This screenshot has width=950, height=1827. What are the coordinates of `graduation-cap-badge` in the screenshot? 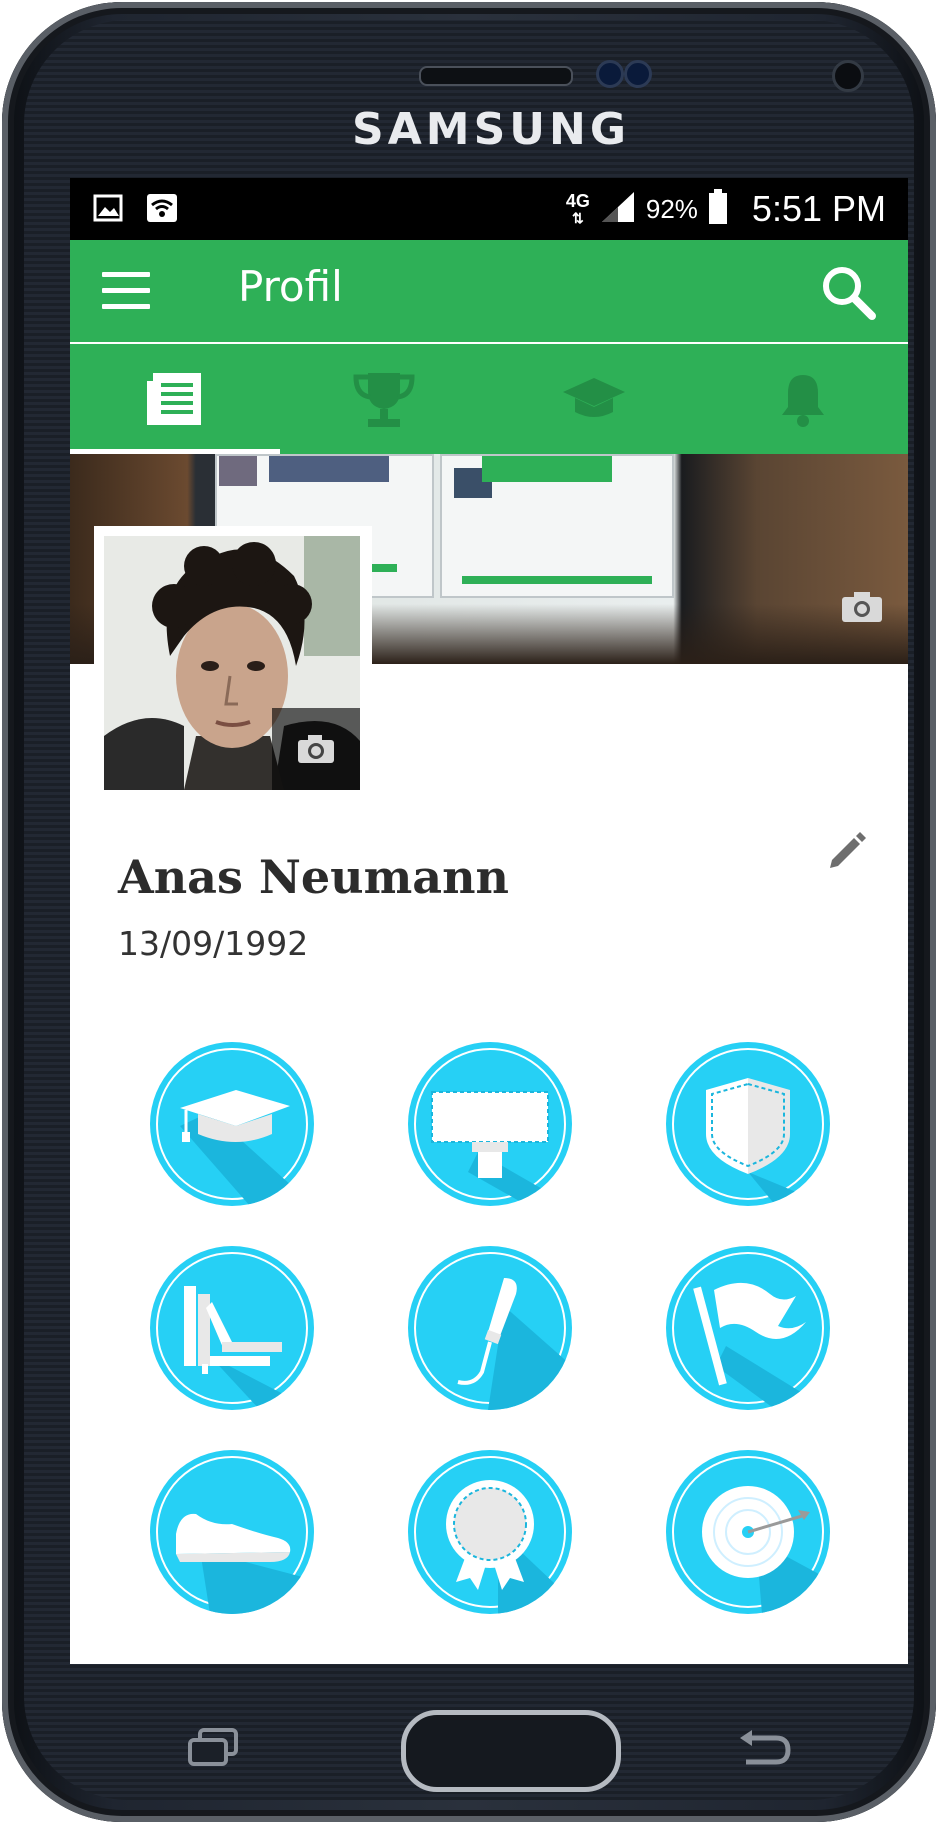 It's located at (232, 1124).